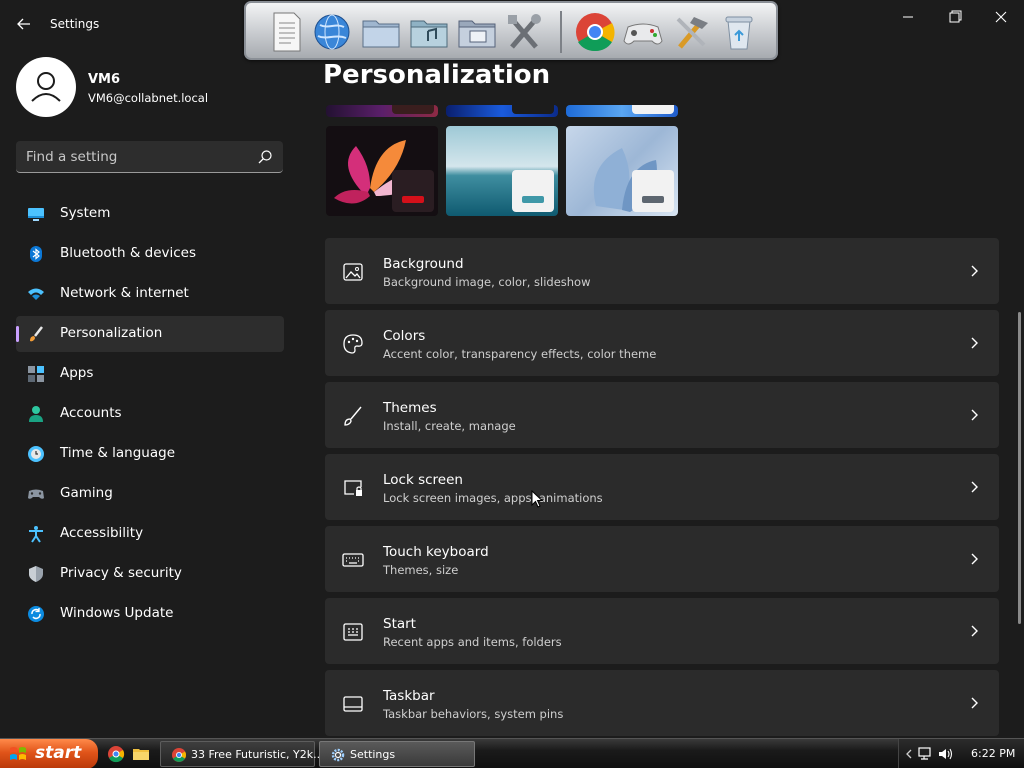 This screenshot has width=1024, height=768. What do you see at coordinates (24, 24) in the screenshot?
I see `back-arrow-icon` at bounding box center [24, 24].